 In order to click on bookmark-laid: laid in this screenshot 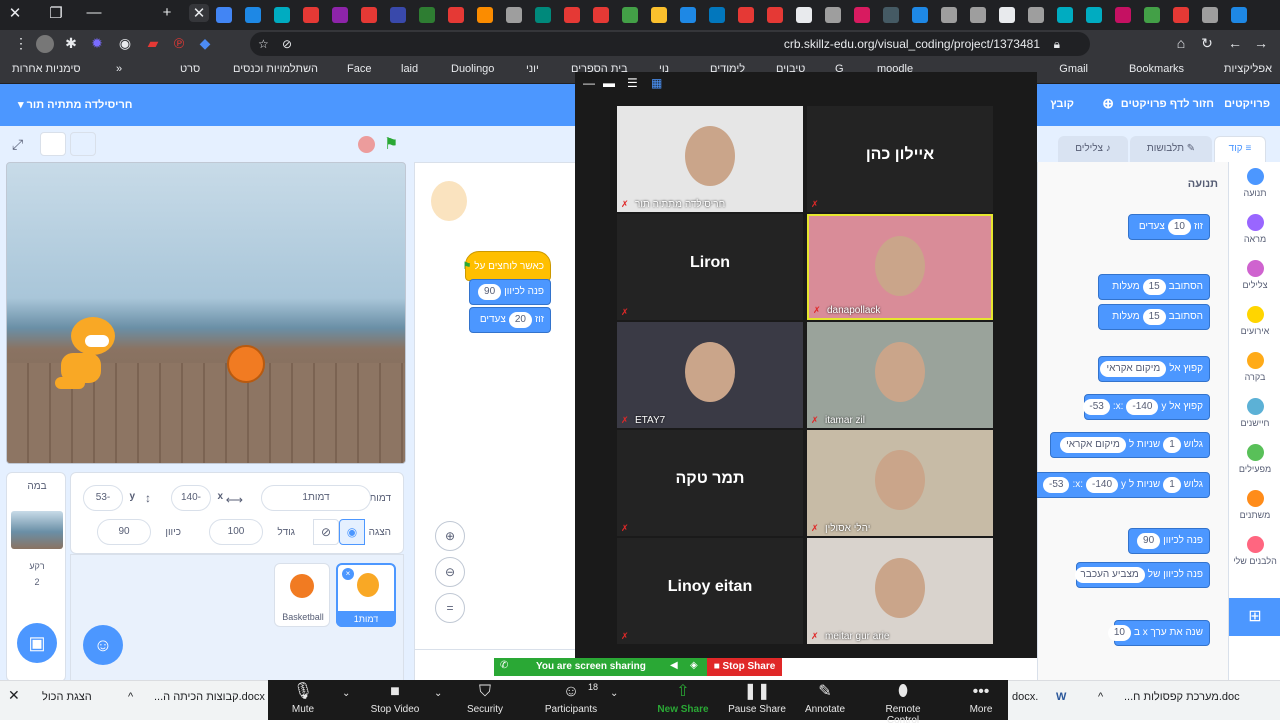, I will do `click(409, 69)`.